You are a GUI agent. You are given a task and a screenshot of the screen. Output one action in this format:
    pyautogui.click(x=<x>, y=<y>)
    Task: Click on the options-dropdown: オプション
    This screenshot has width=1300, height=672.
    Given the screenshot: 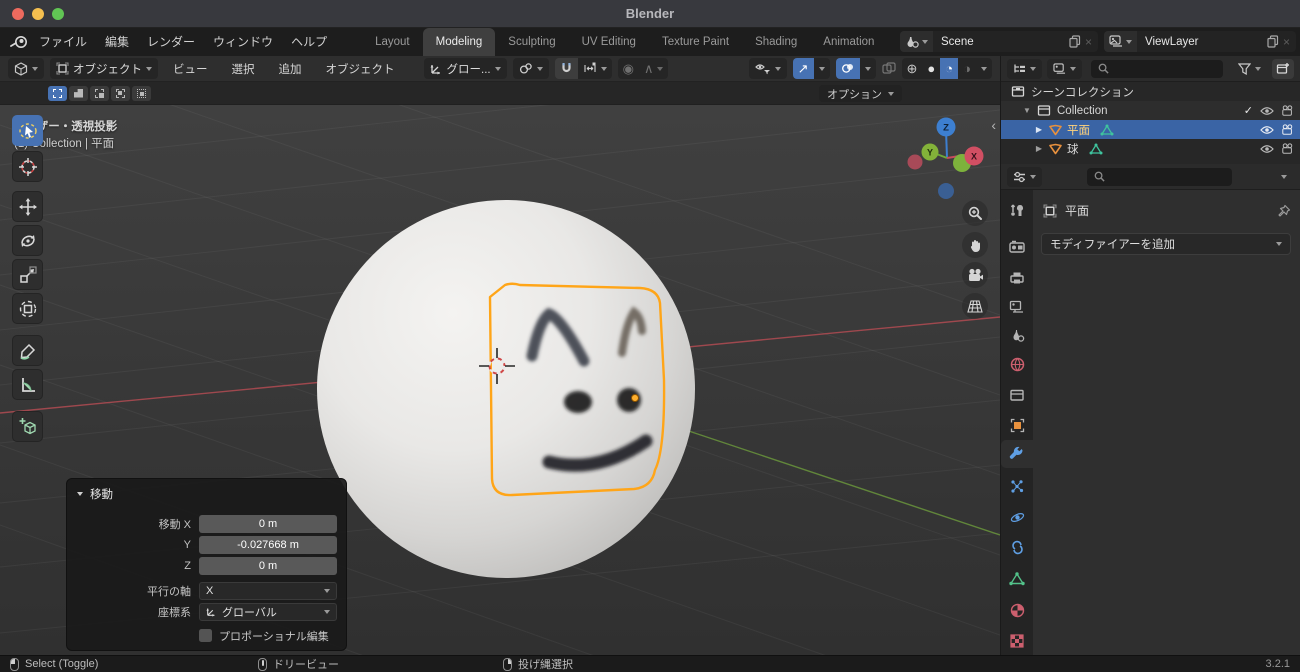 What is the action you would take?
    pyautogui.click(x=860, y=93)
    